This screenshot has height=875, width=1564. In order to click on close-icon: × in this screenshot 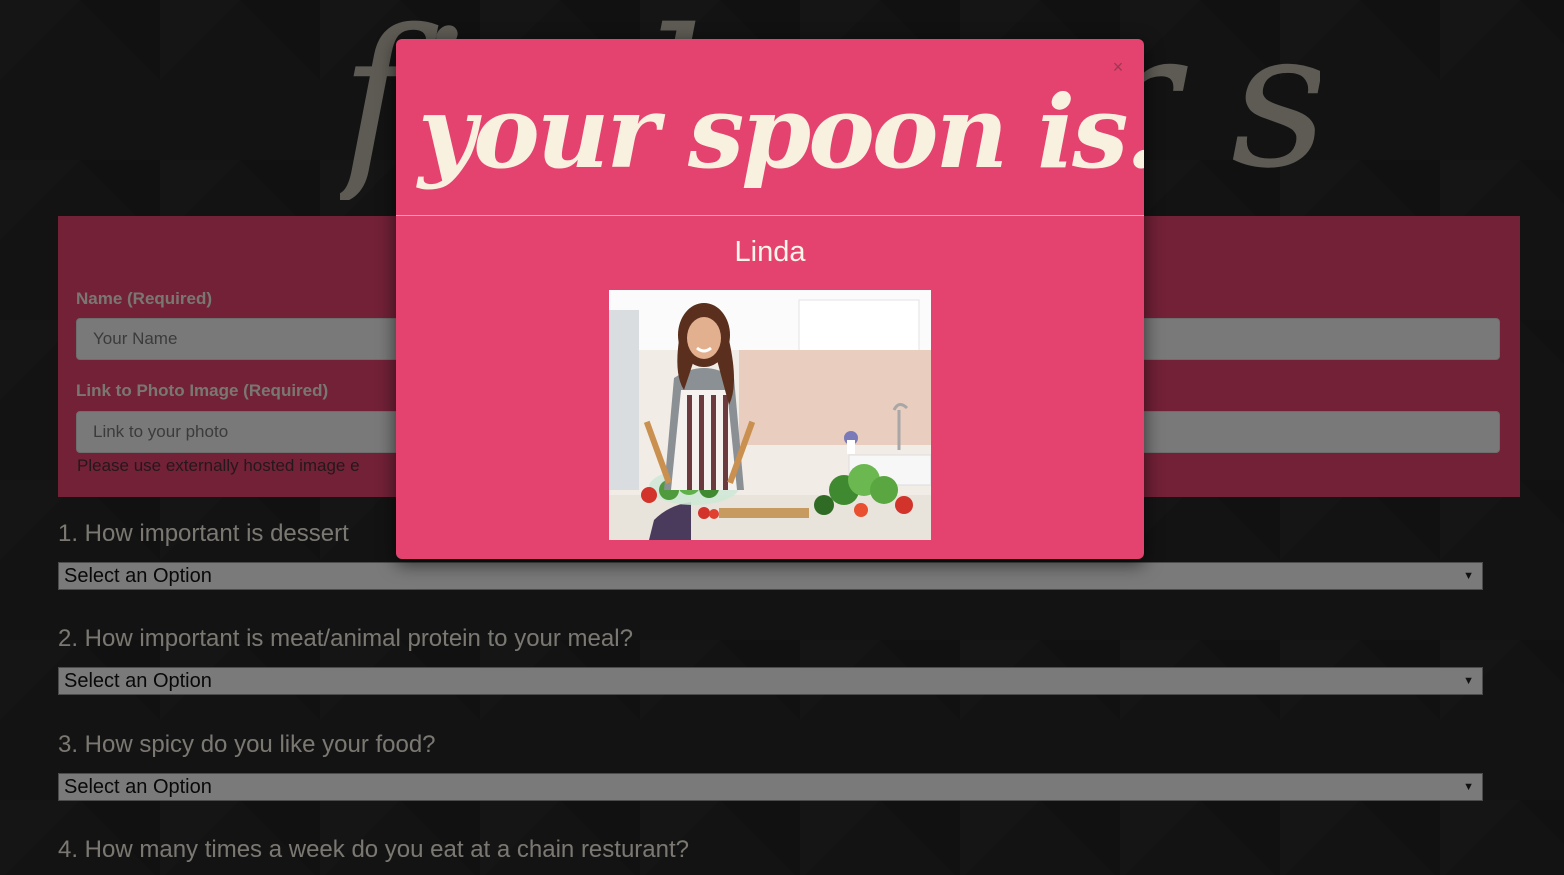, I will do `click(1118, 67)`.